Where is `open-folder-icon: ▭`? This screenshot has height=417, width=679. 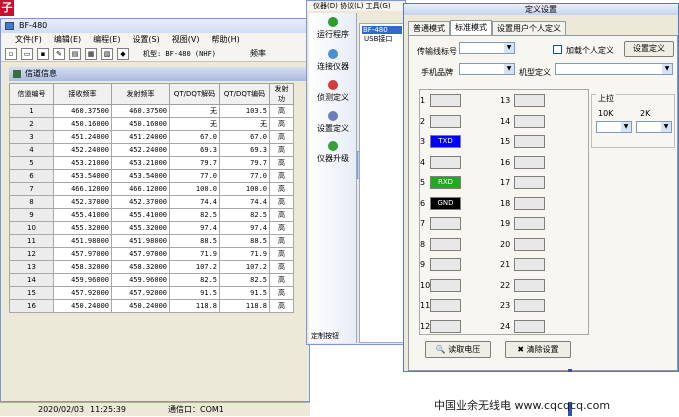 open-folder-icon: ▭ is located at coordinates (27, 53).